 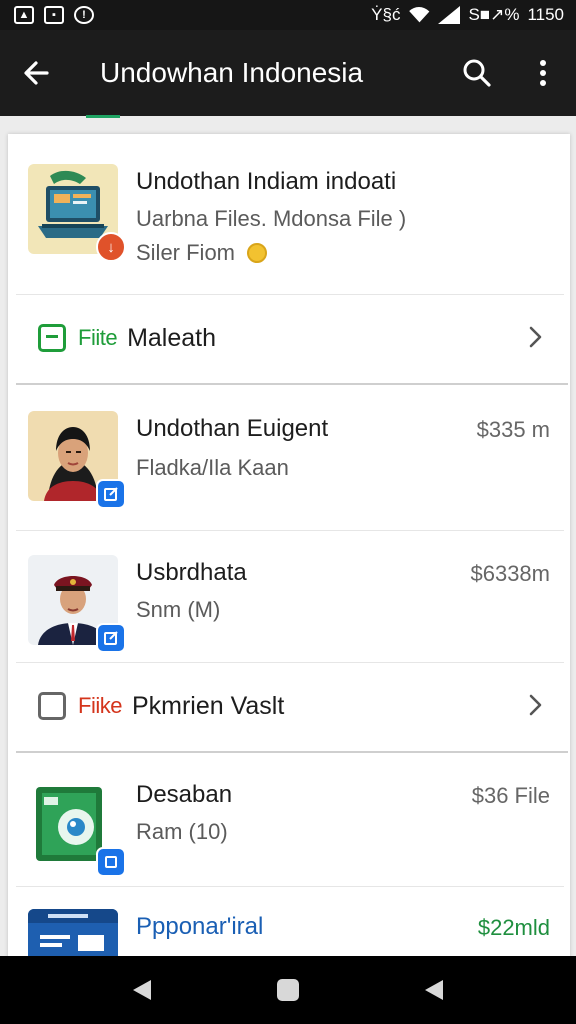 What do you see at coordinates (77, 828) in the screenshot?
I see `desaban-thumbnail` at bounding box center [77, 828].